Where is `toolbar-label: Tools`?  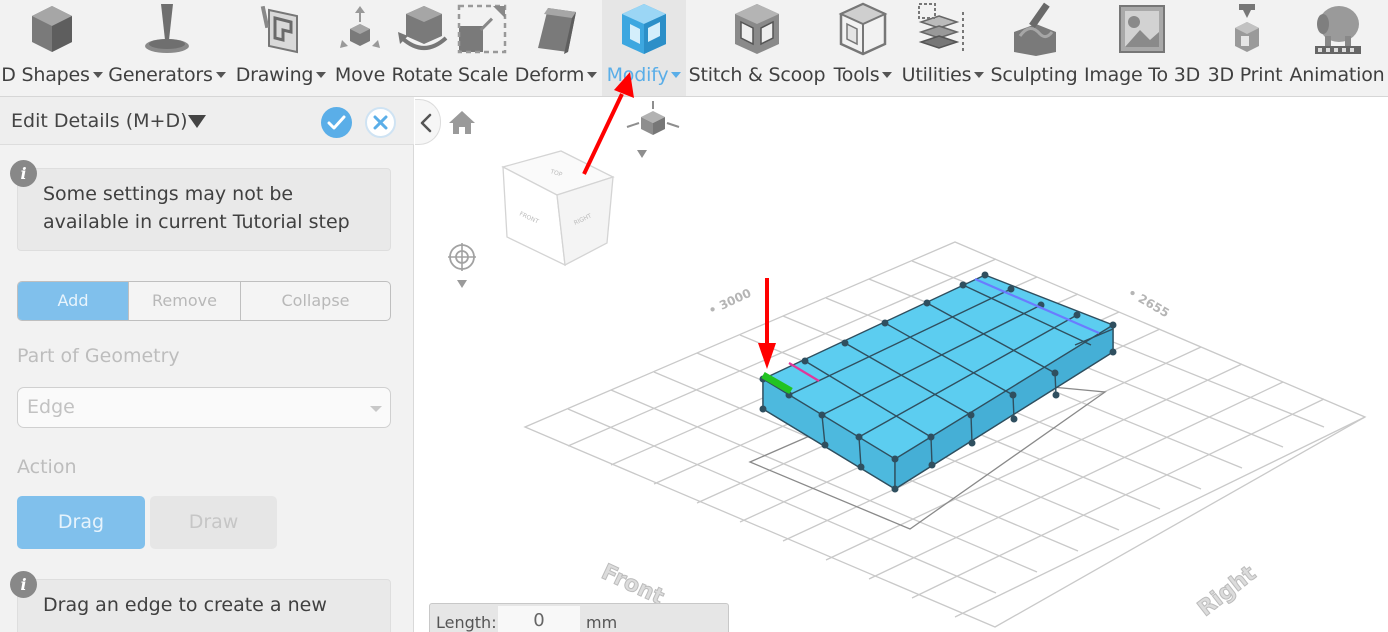
toolbar-label: Tools is located at coordinates (856, 75).